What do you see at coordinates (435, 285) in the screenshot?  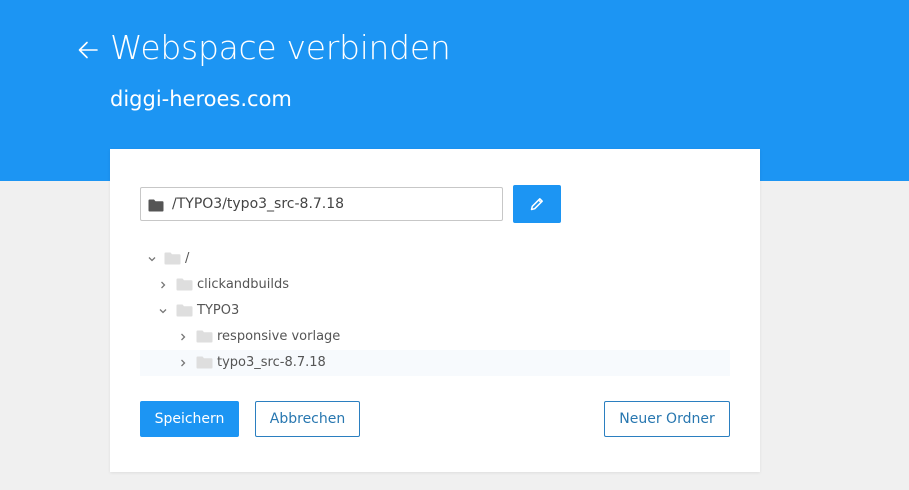 I see `tree-item-clickandbuilds: clickandbuilds` at bounding box center [435, 285].